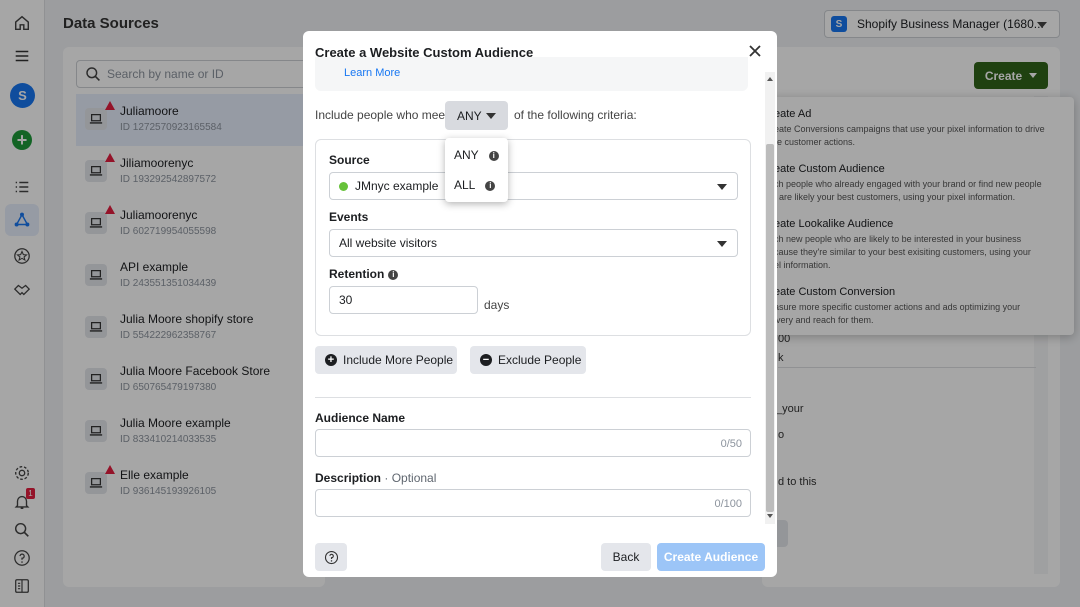 The width and height of the screenshot is (1080, 607). What do you see at coordinates (346, 300) in the screenshot?
I see `retention-value: 30` at bounding box center [346, 300].